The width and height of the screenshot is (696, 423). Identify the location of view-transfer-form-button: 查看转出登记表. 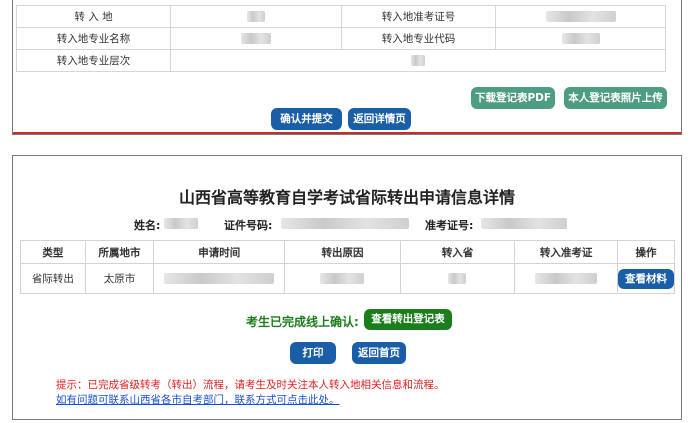
(408, 319).